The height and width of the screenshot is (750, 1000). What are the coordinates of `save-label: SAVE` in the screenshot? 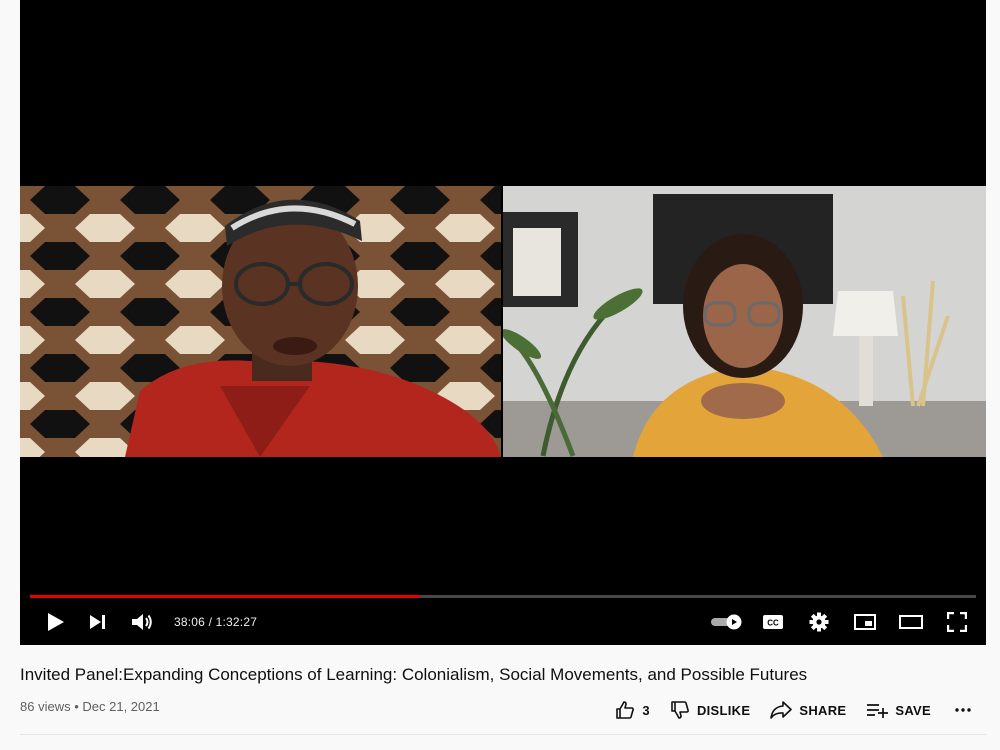 It's located at (913, 710).